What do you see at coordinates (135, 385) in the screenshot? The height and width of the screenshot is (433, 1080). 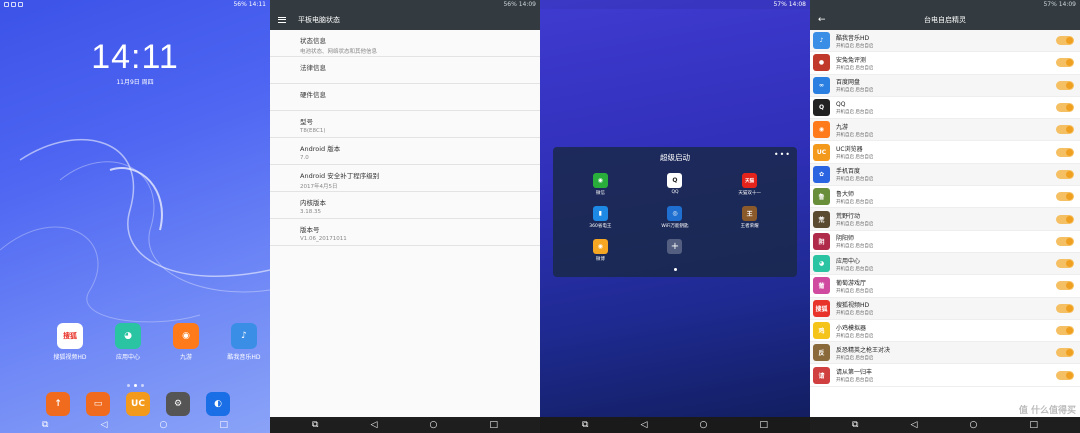 I see `page-indicator` at bounding box center [135, 385].